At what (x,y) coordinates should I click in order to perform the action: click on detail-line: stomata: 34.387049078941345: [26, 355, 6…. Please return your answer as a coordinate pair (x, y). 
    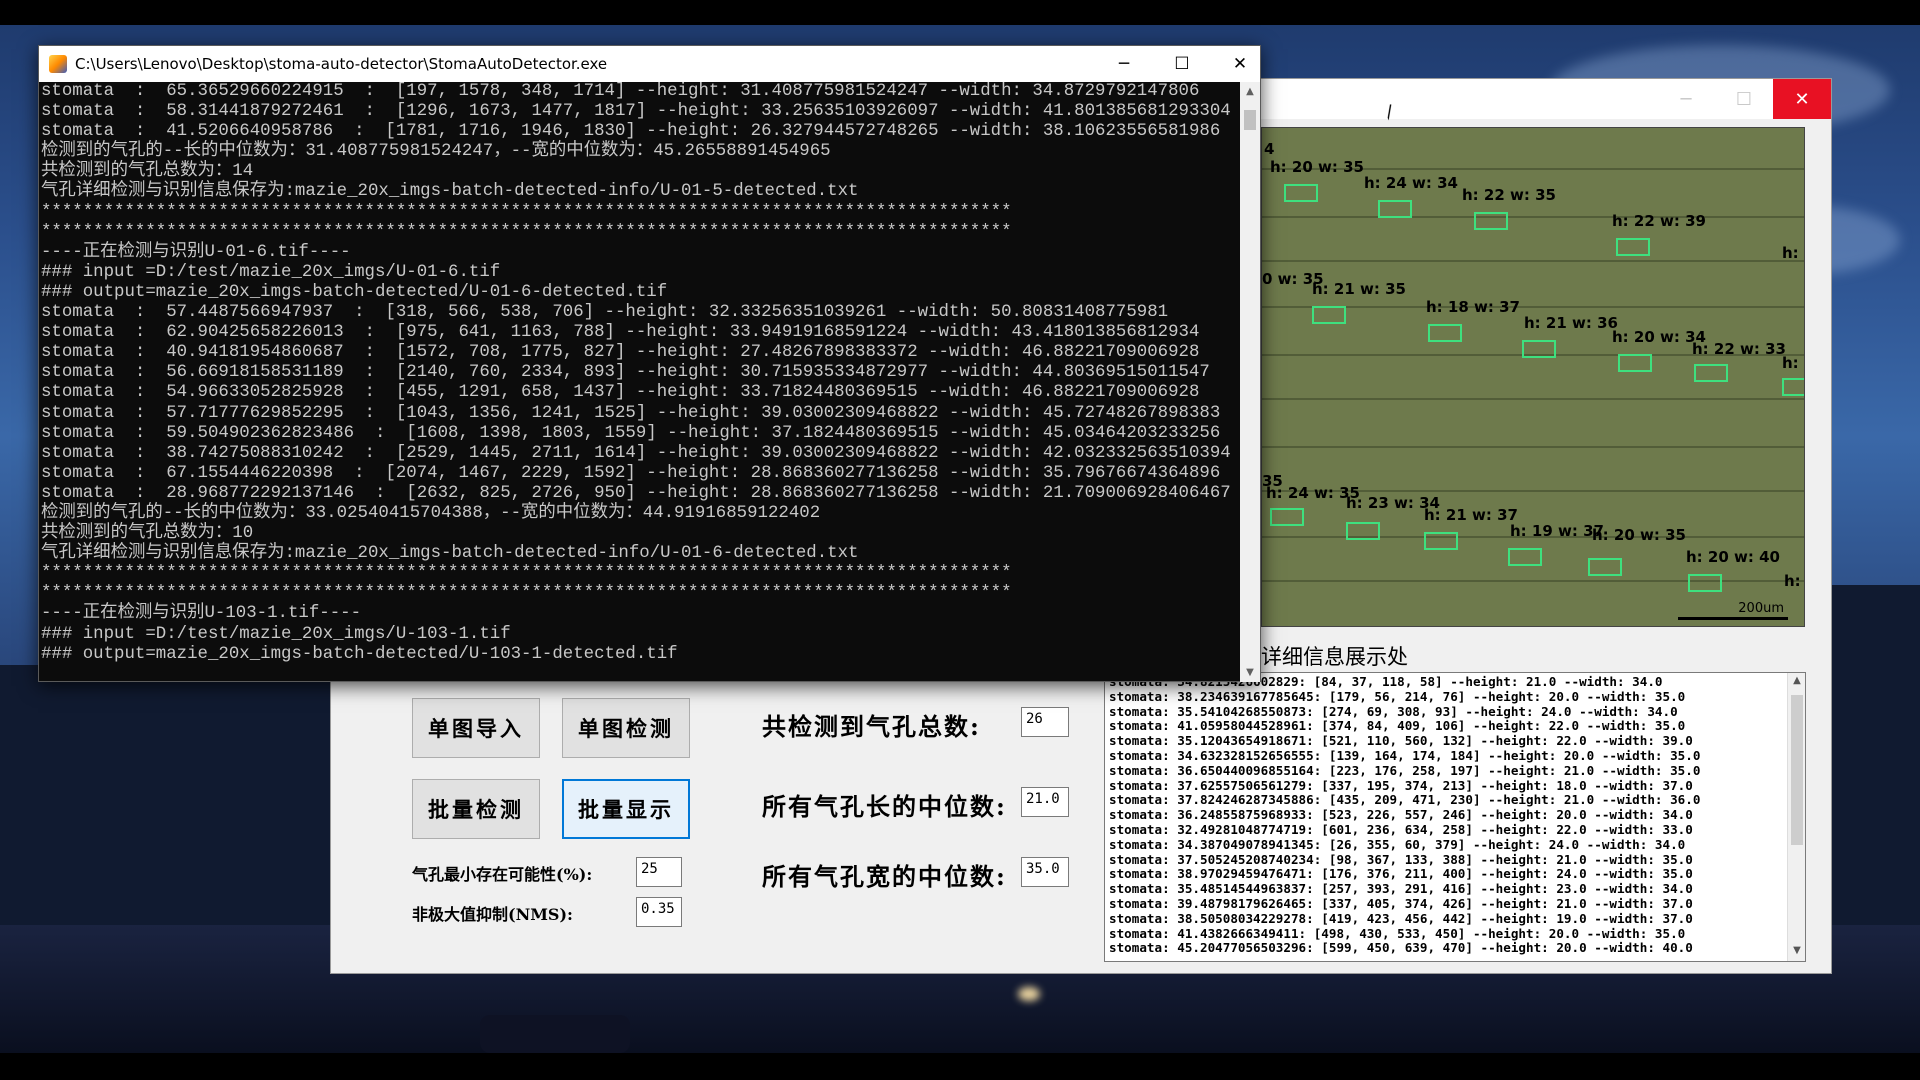
    Looking at the image, I should click on (1397, 844).